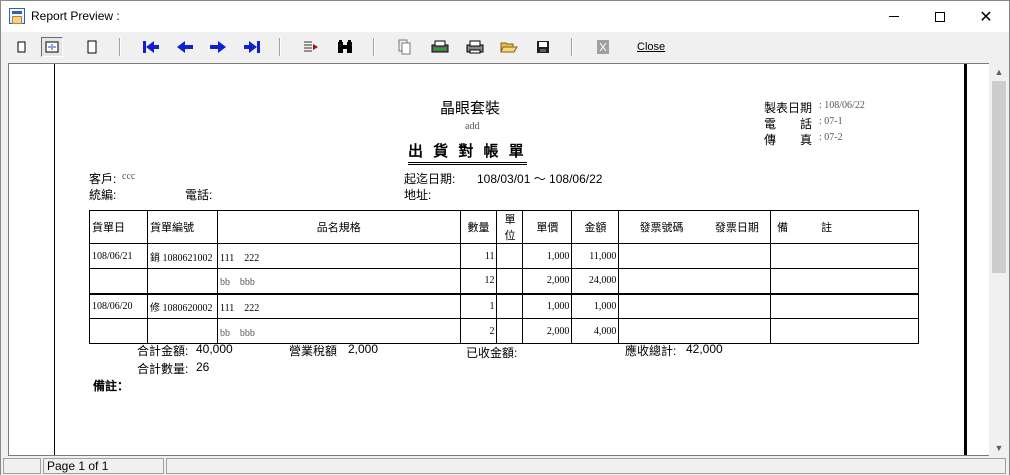 This screenshot has width=1010, height=475. What do you see at coordinates (17, 16) in the screenshot?
I see `app-icon` at bounding box center [17, 16].